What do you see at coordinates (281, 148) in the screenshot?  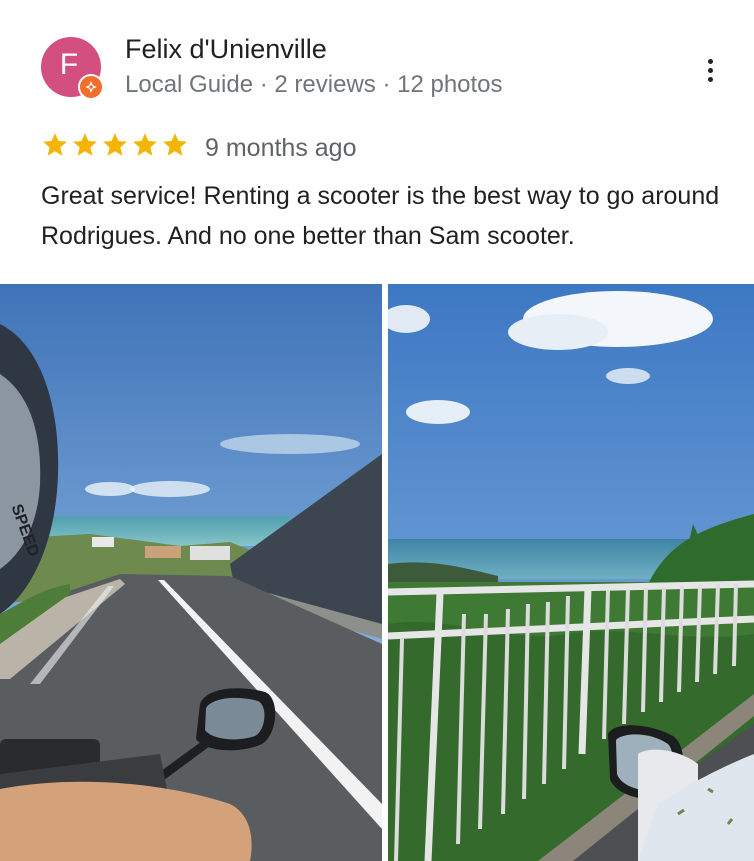 I see `review-date: 9 months ago` at bounding box center [281, 148].